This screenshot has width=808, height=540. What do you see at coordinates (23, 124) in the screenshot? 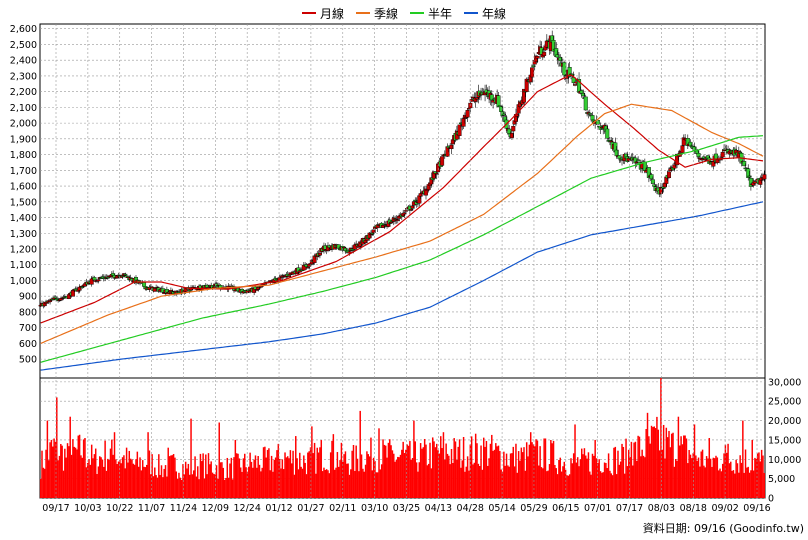
I see `price-tick-label: 2,000` at bounding box center [23, 124].